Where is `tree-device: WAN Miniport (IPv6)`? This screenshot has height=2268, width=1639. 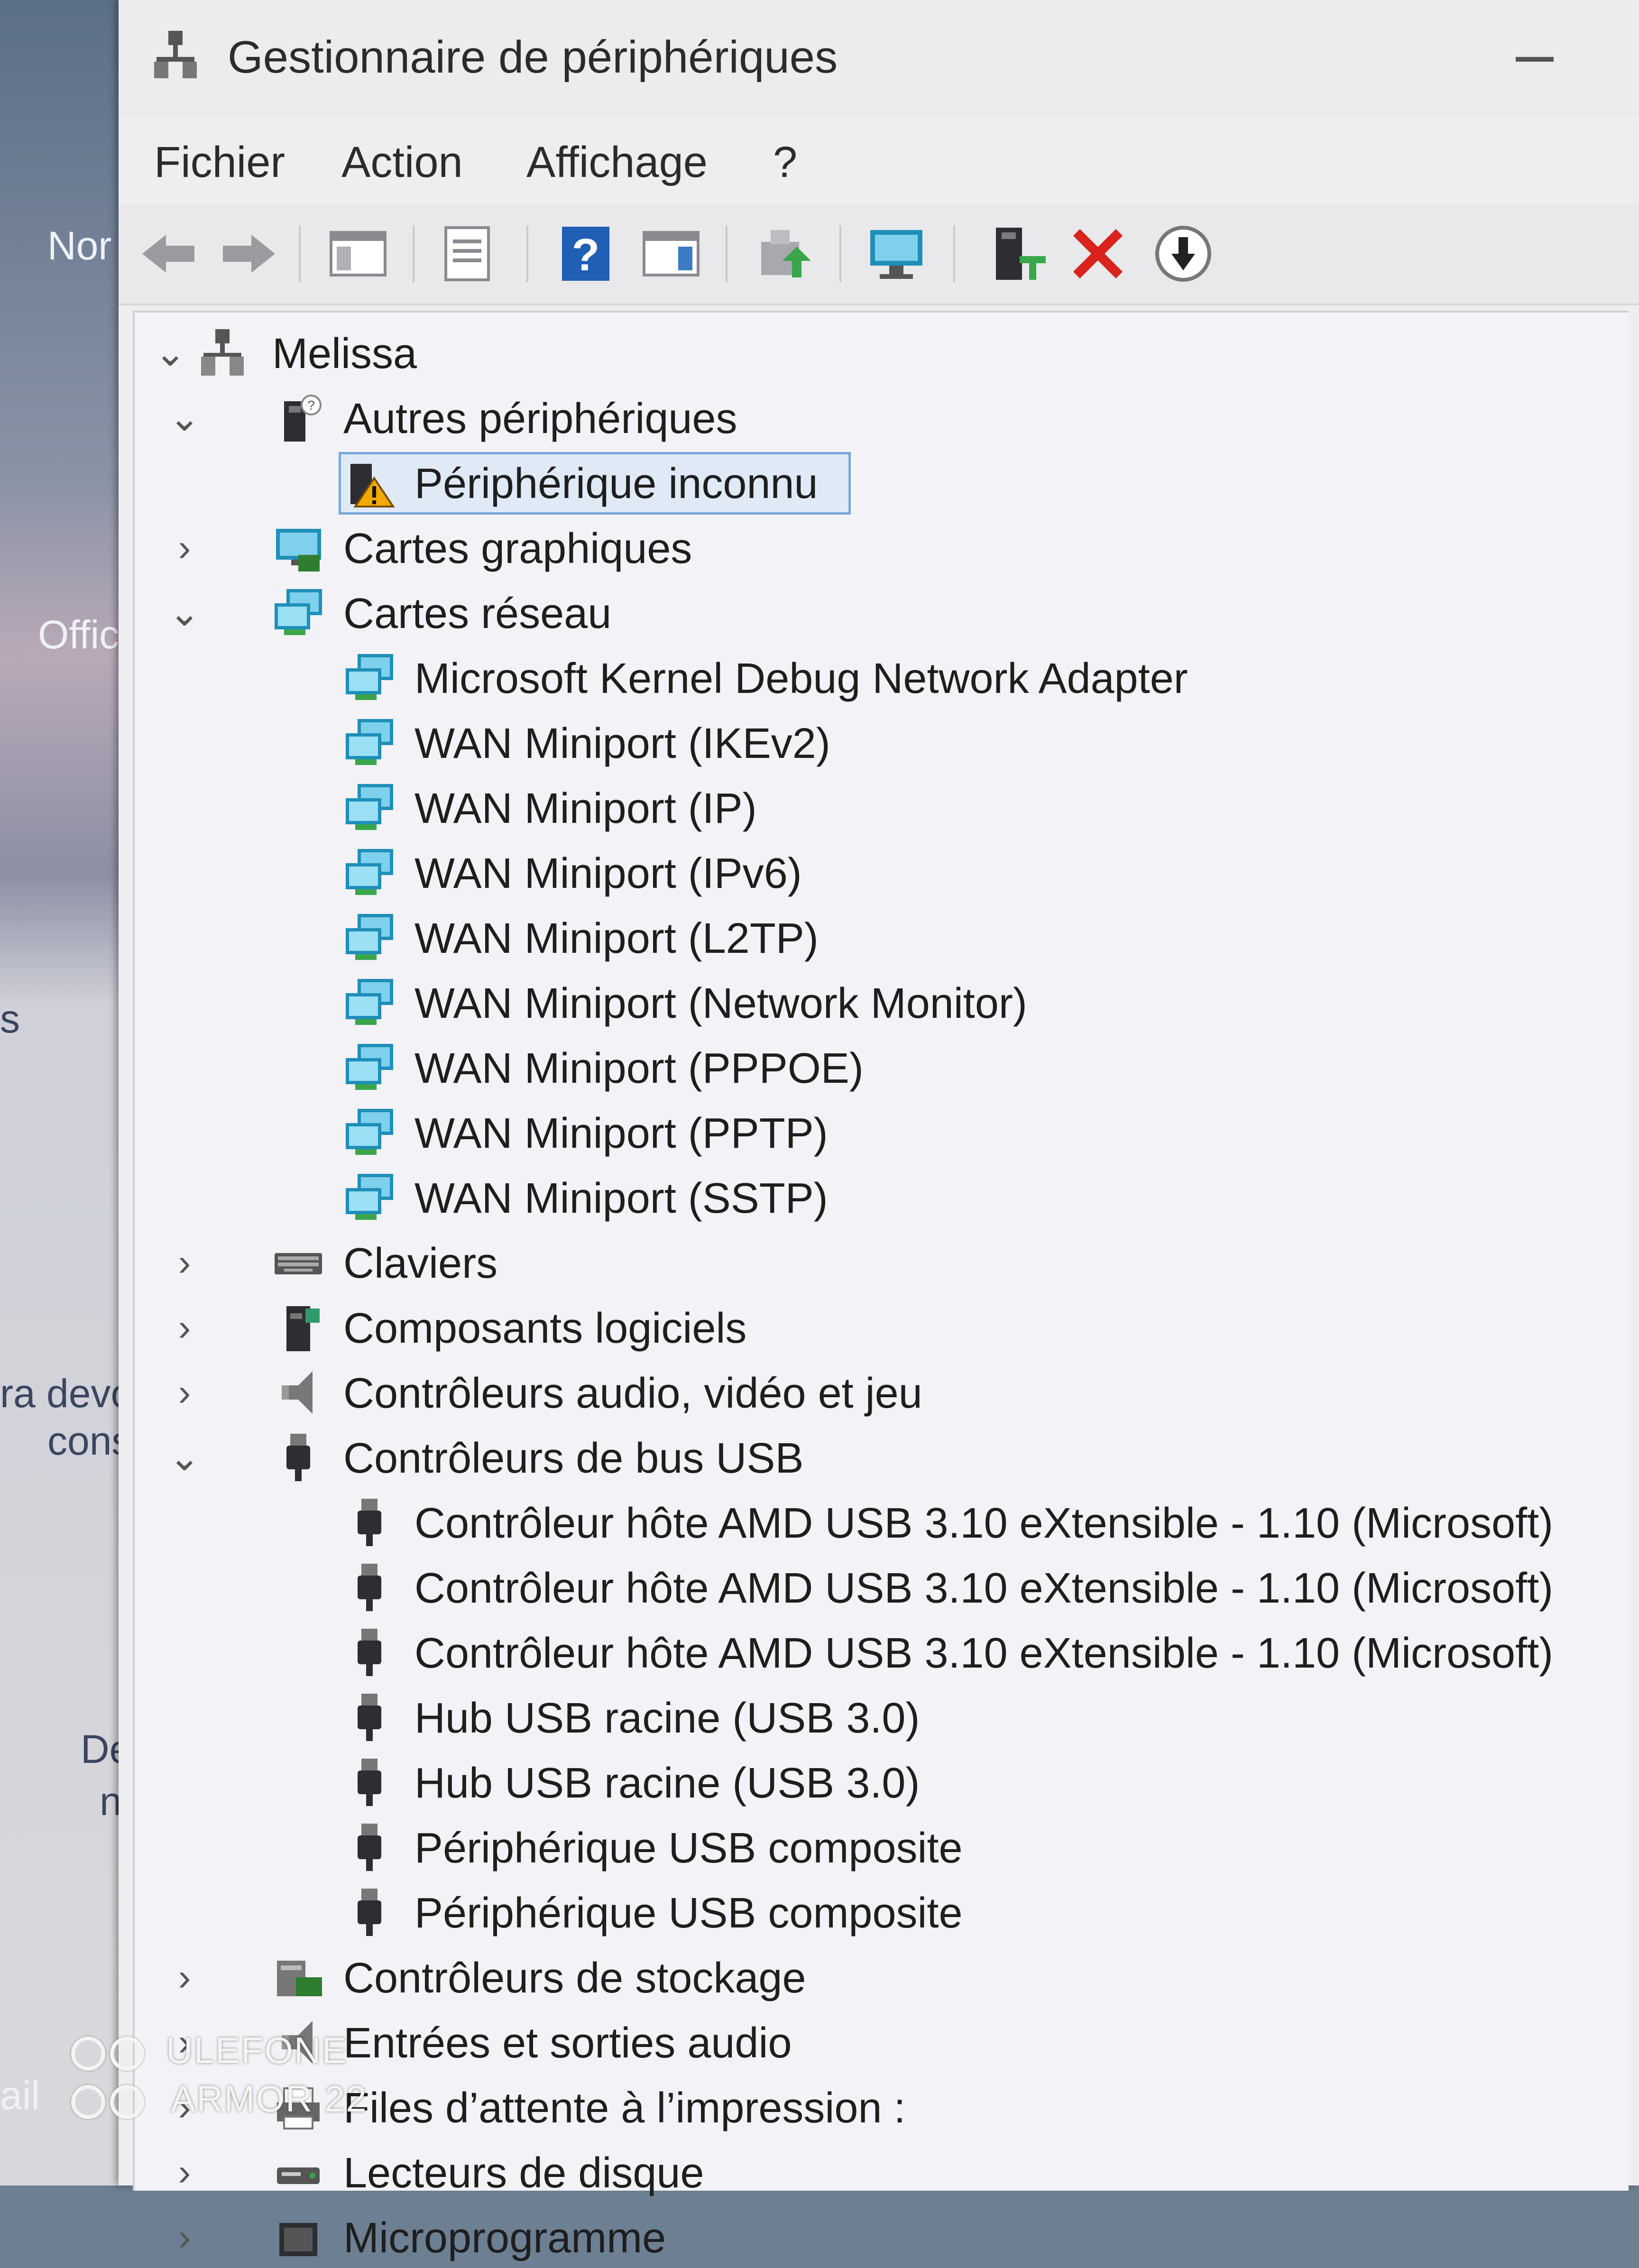
tree-device: WAN Miniport (IPv6) is located at coordinates (870, 873).